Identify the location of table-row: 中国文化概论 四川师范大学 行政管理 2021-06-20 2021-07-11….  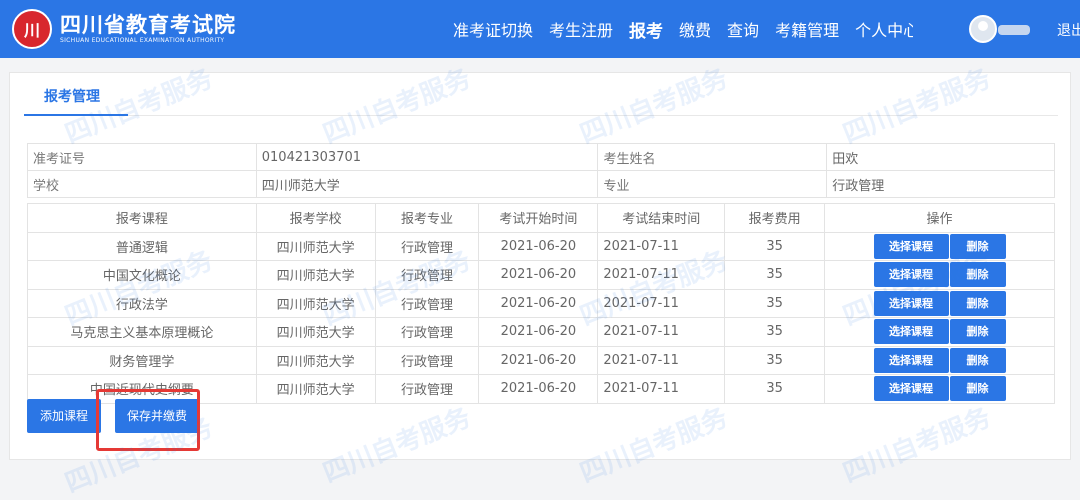
(541, 275).